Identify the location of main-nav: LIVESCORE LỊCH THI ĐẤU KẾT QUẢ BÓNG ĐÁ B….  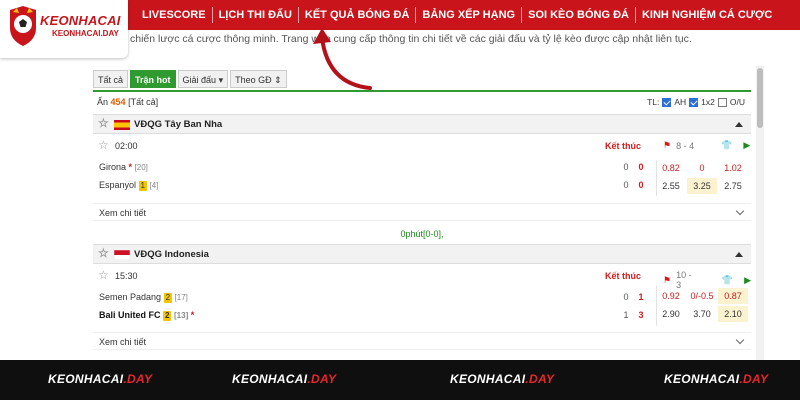
(457, 15).